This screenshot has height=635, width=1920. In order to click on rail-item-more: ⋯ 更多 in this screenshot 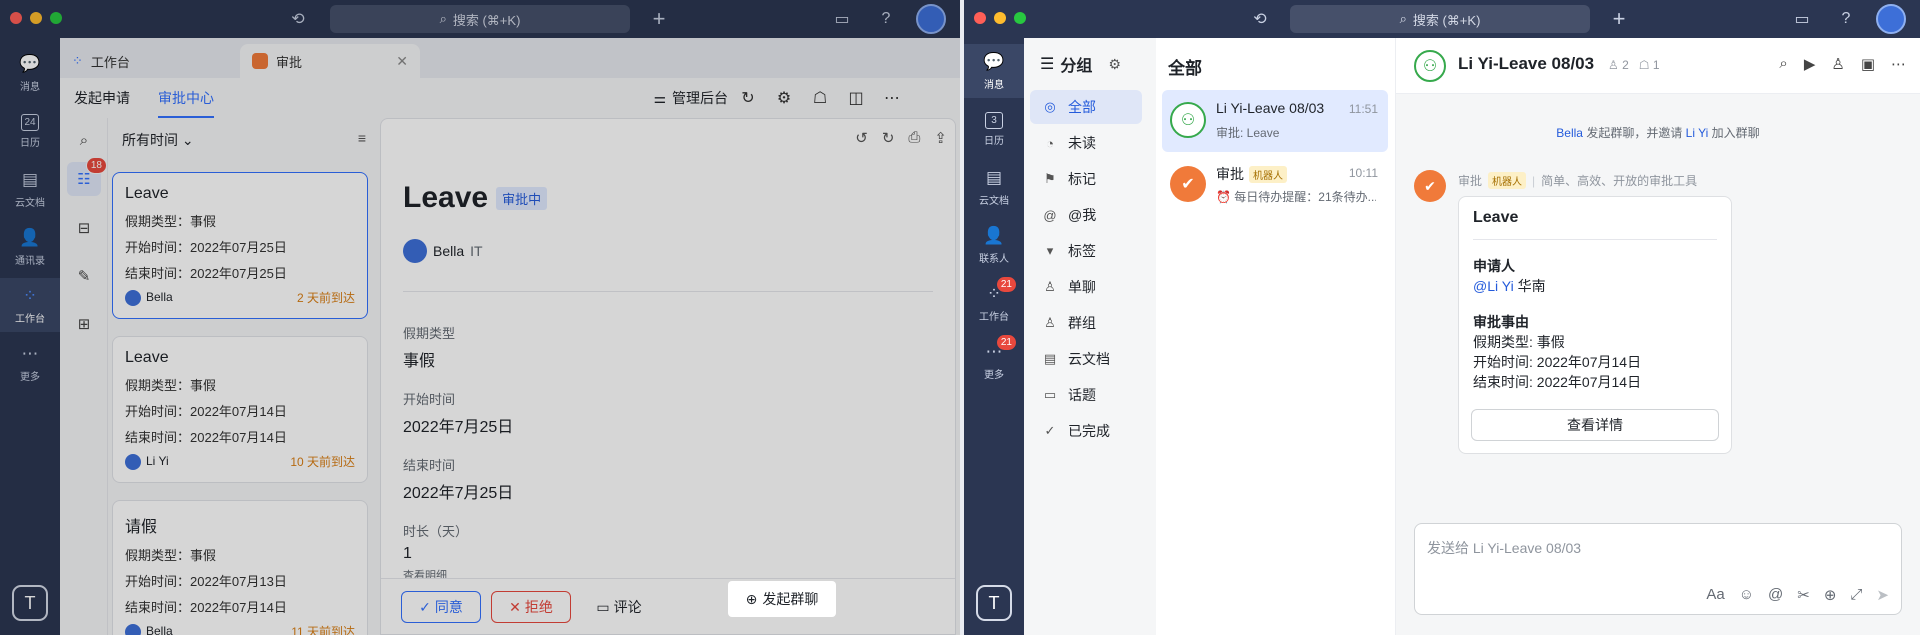, I will do `click(30, 363)`.